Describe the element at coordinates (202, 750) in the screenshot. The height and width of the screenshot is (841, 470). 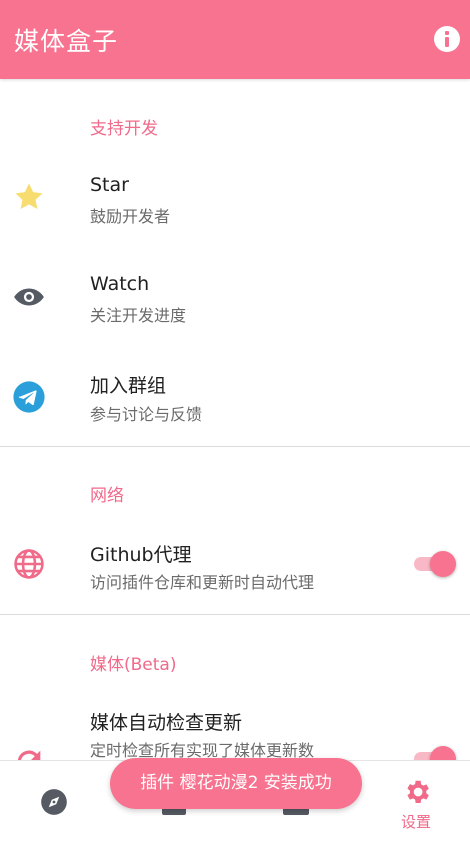
I see `item-subtitle: 定时检查所有实现了媒体更新数` at that location.